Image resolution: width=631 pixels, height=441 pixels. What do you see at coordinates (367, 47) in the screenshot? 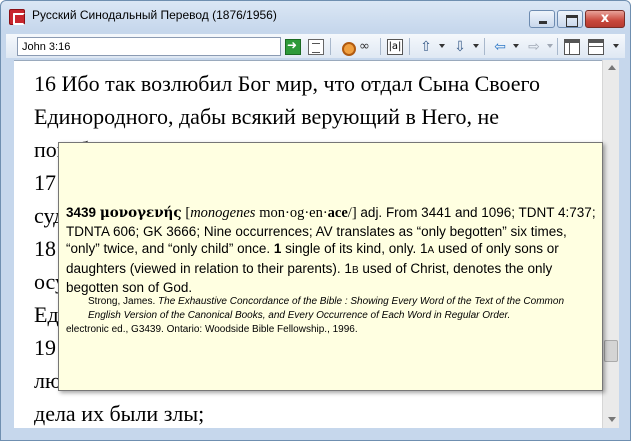
I see `link-icon: ∞` at bounding box center [367, 47].